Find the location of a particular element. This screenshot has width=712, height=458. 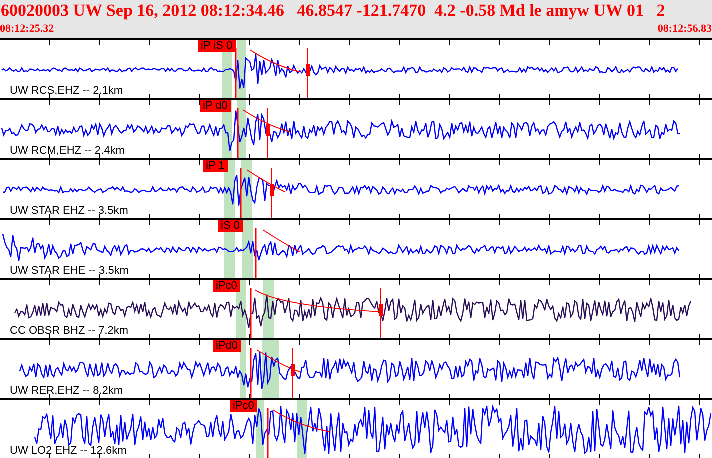

end-time: 08:12:56.83 is located at coordinates (685, 29).